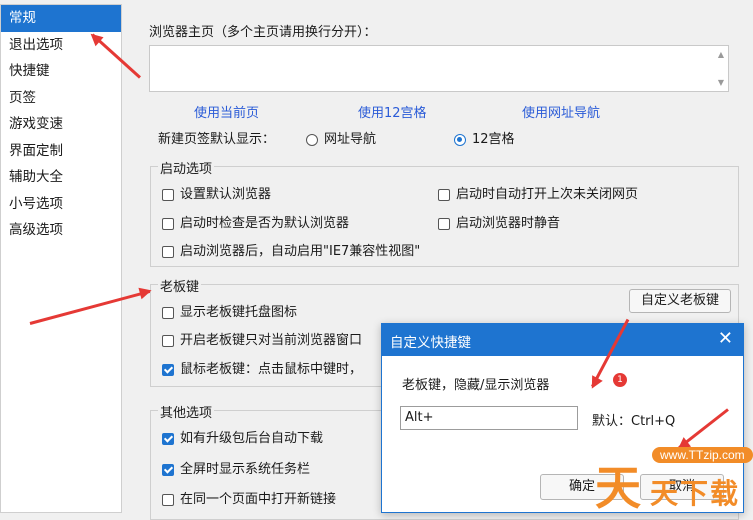 This screenshot has height=520, width=753. What do you see at coordinates (217, 139) in the screenshot?
I see `newtab-label: 新建页签默认显示：` at bounding box center [217, 139].